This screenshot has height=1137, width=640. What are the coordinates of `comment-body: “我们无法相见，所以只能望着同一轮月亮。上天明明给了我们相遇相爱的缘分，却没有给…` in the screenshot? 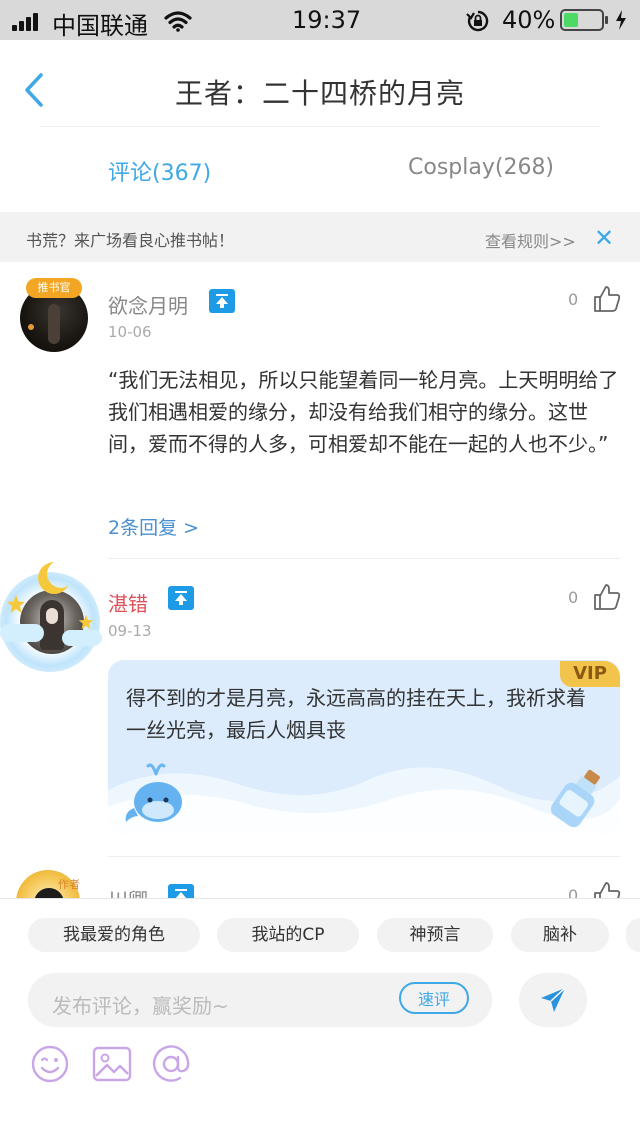 It's located at (363, 412).